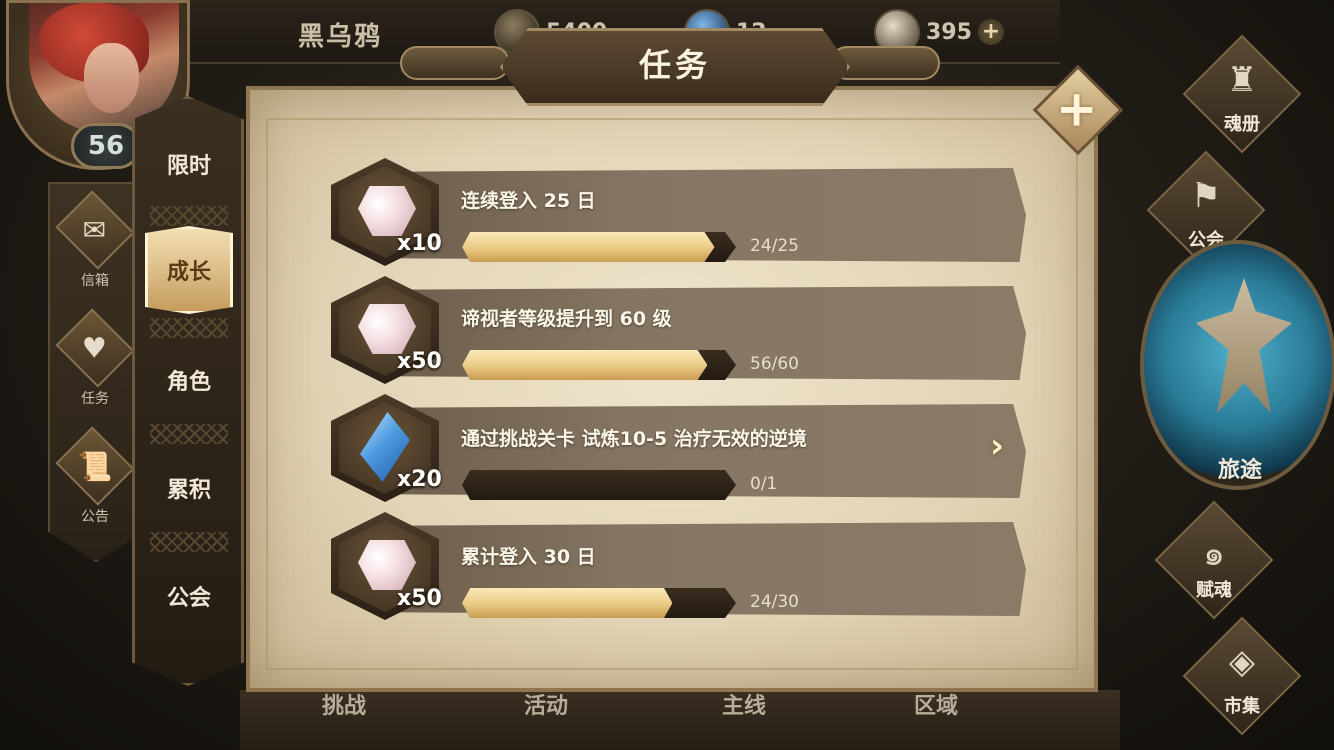  Describe the element at coordinates (189, 488) in the screenshot. I see `tab-cumulative: 累积` at that location.